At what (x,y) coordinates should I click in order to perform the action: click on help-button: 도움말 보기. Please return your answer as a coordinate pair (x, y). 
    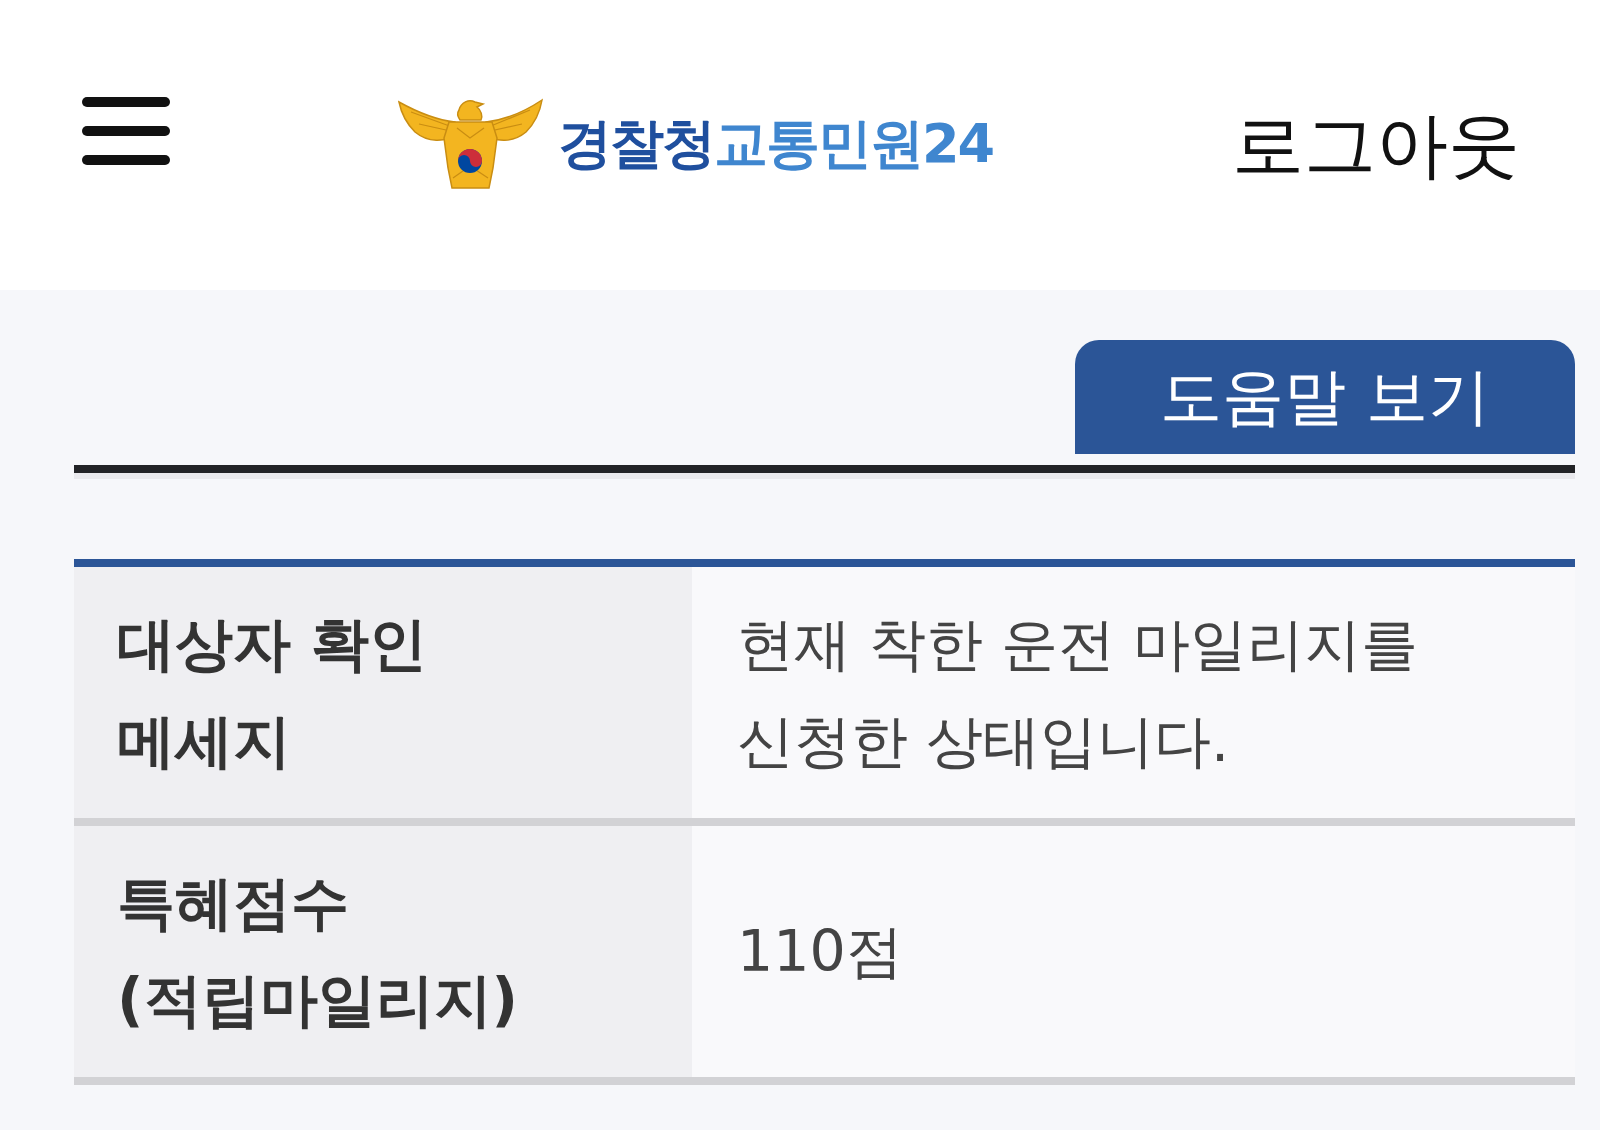
    Looking at the image, I should click on (1325, 397).